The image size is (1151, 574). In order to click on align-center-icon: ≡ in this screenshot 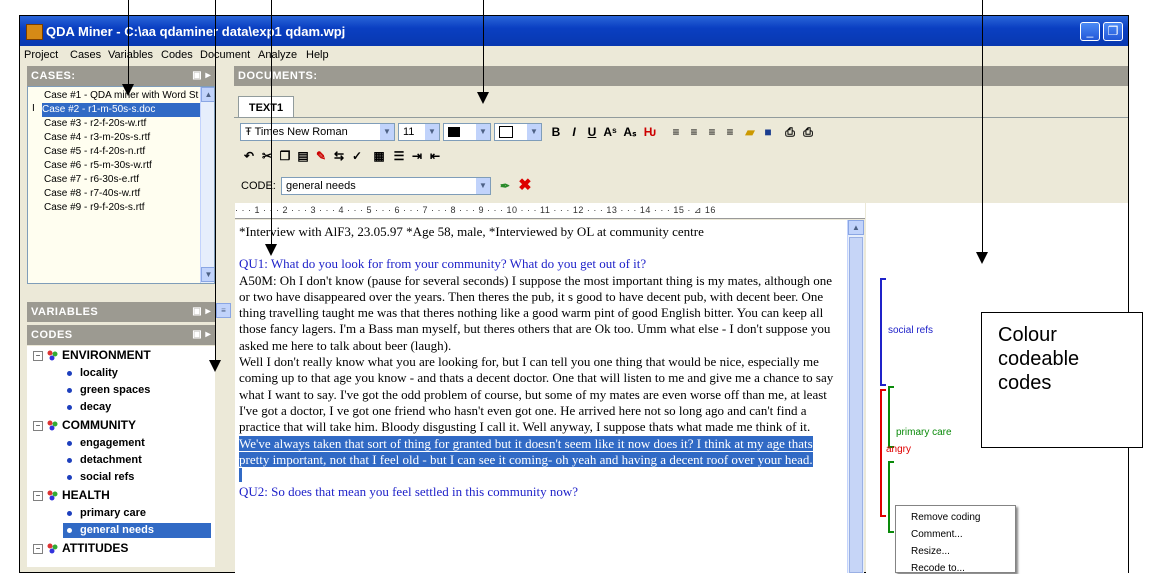, I will do `click(694, 132)`.